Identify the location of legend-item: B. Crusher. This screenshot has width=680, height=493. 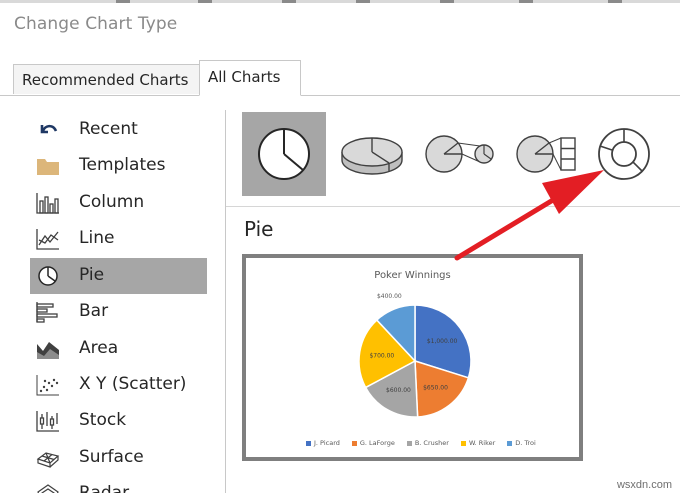
(427, 443).